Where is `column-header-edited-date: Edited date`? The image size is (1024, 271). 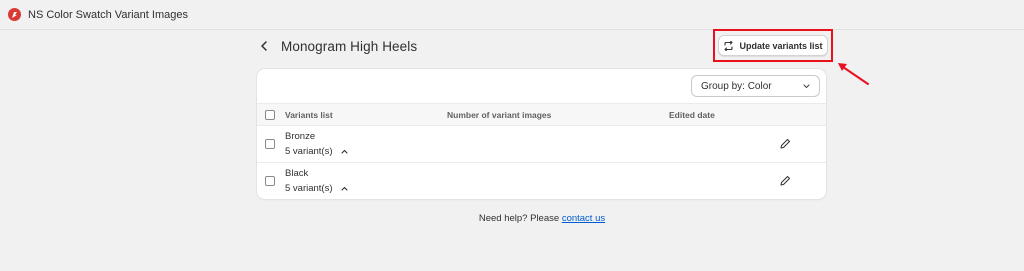
column-header-edited-date: Edited date is located at coordinates (692, 115).